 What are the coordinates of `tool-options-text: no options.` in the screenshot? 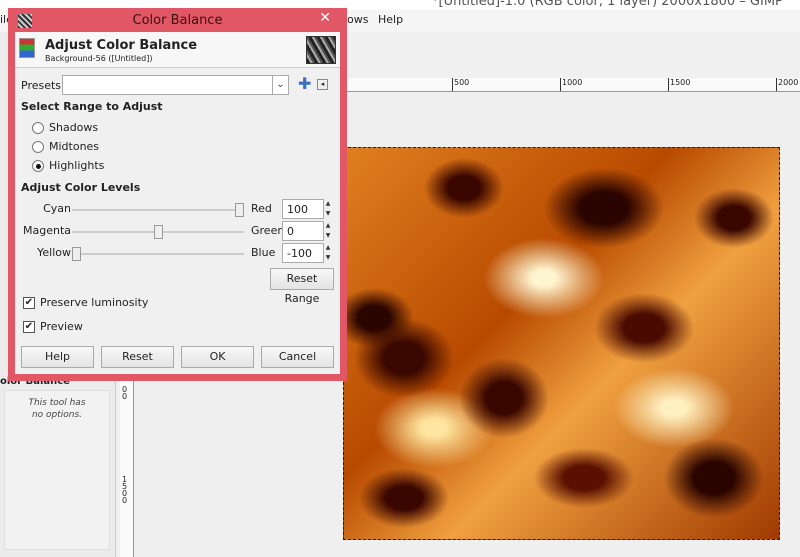 It's located at (57, 415).